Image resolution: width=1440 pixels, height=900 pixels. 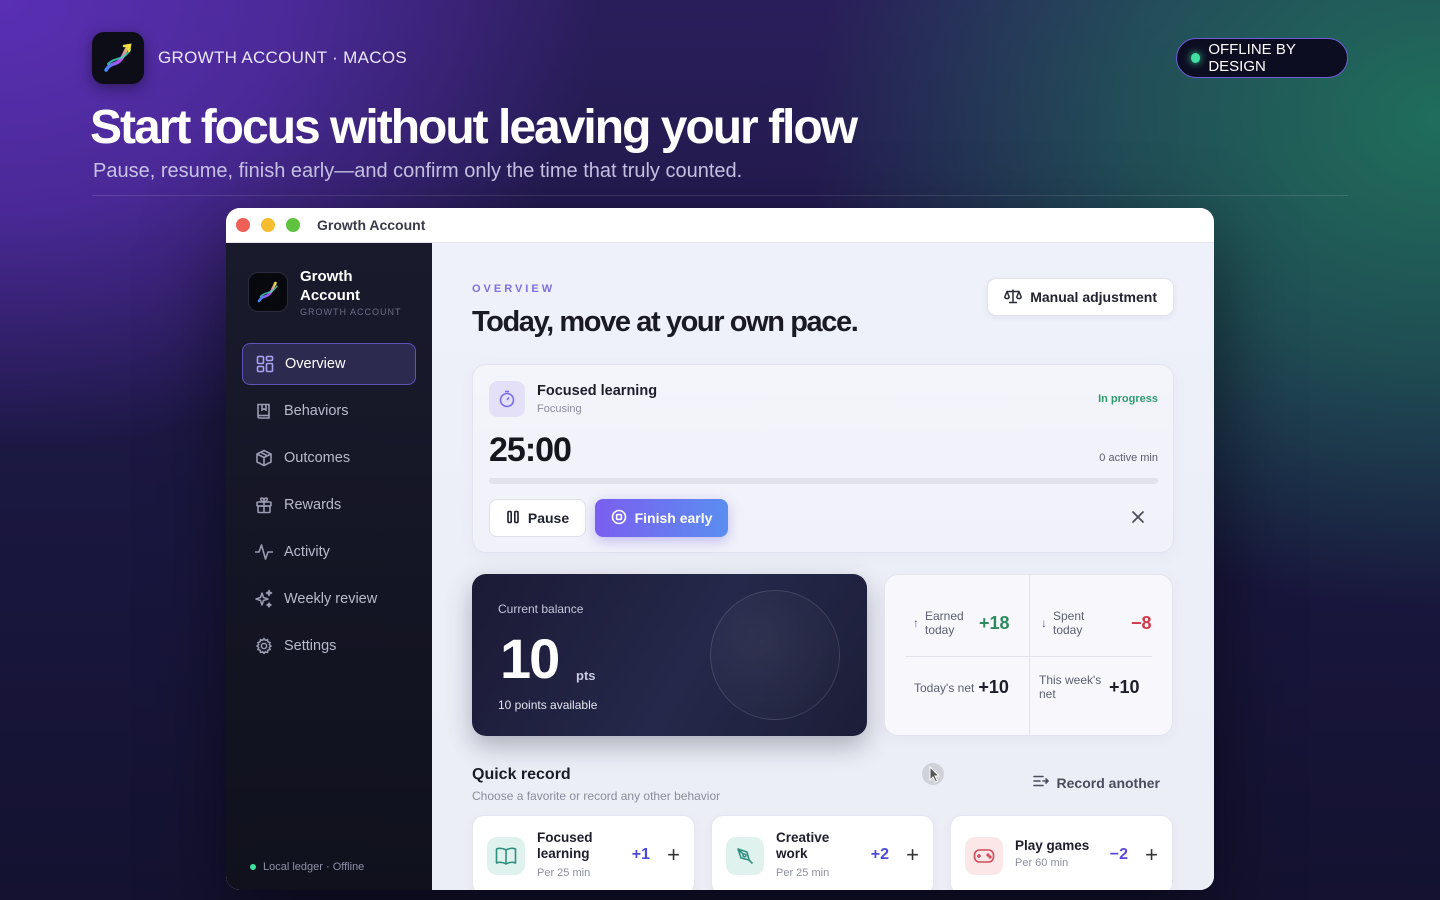 I want to click on decorative-circle, so click(x=775, y=655).